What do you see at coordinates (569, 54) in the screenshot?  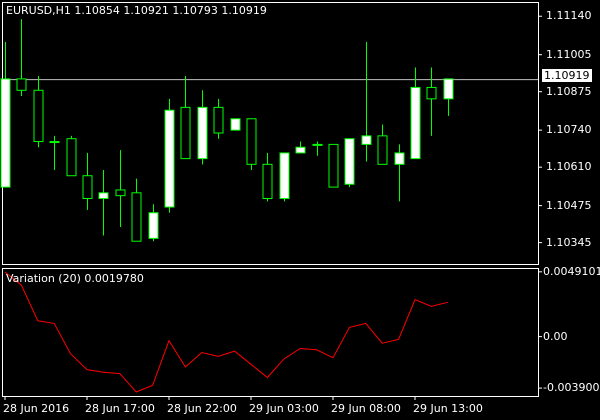 I see `price-tick-label: 1.11005` at bounding box center [569, 54].